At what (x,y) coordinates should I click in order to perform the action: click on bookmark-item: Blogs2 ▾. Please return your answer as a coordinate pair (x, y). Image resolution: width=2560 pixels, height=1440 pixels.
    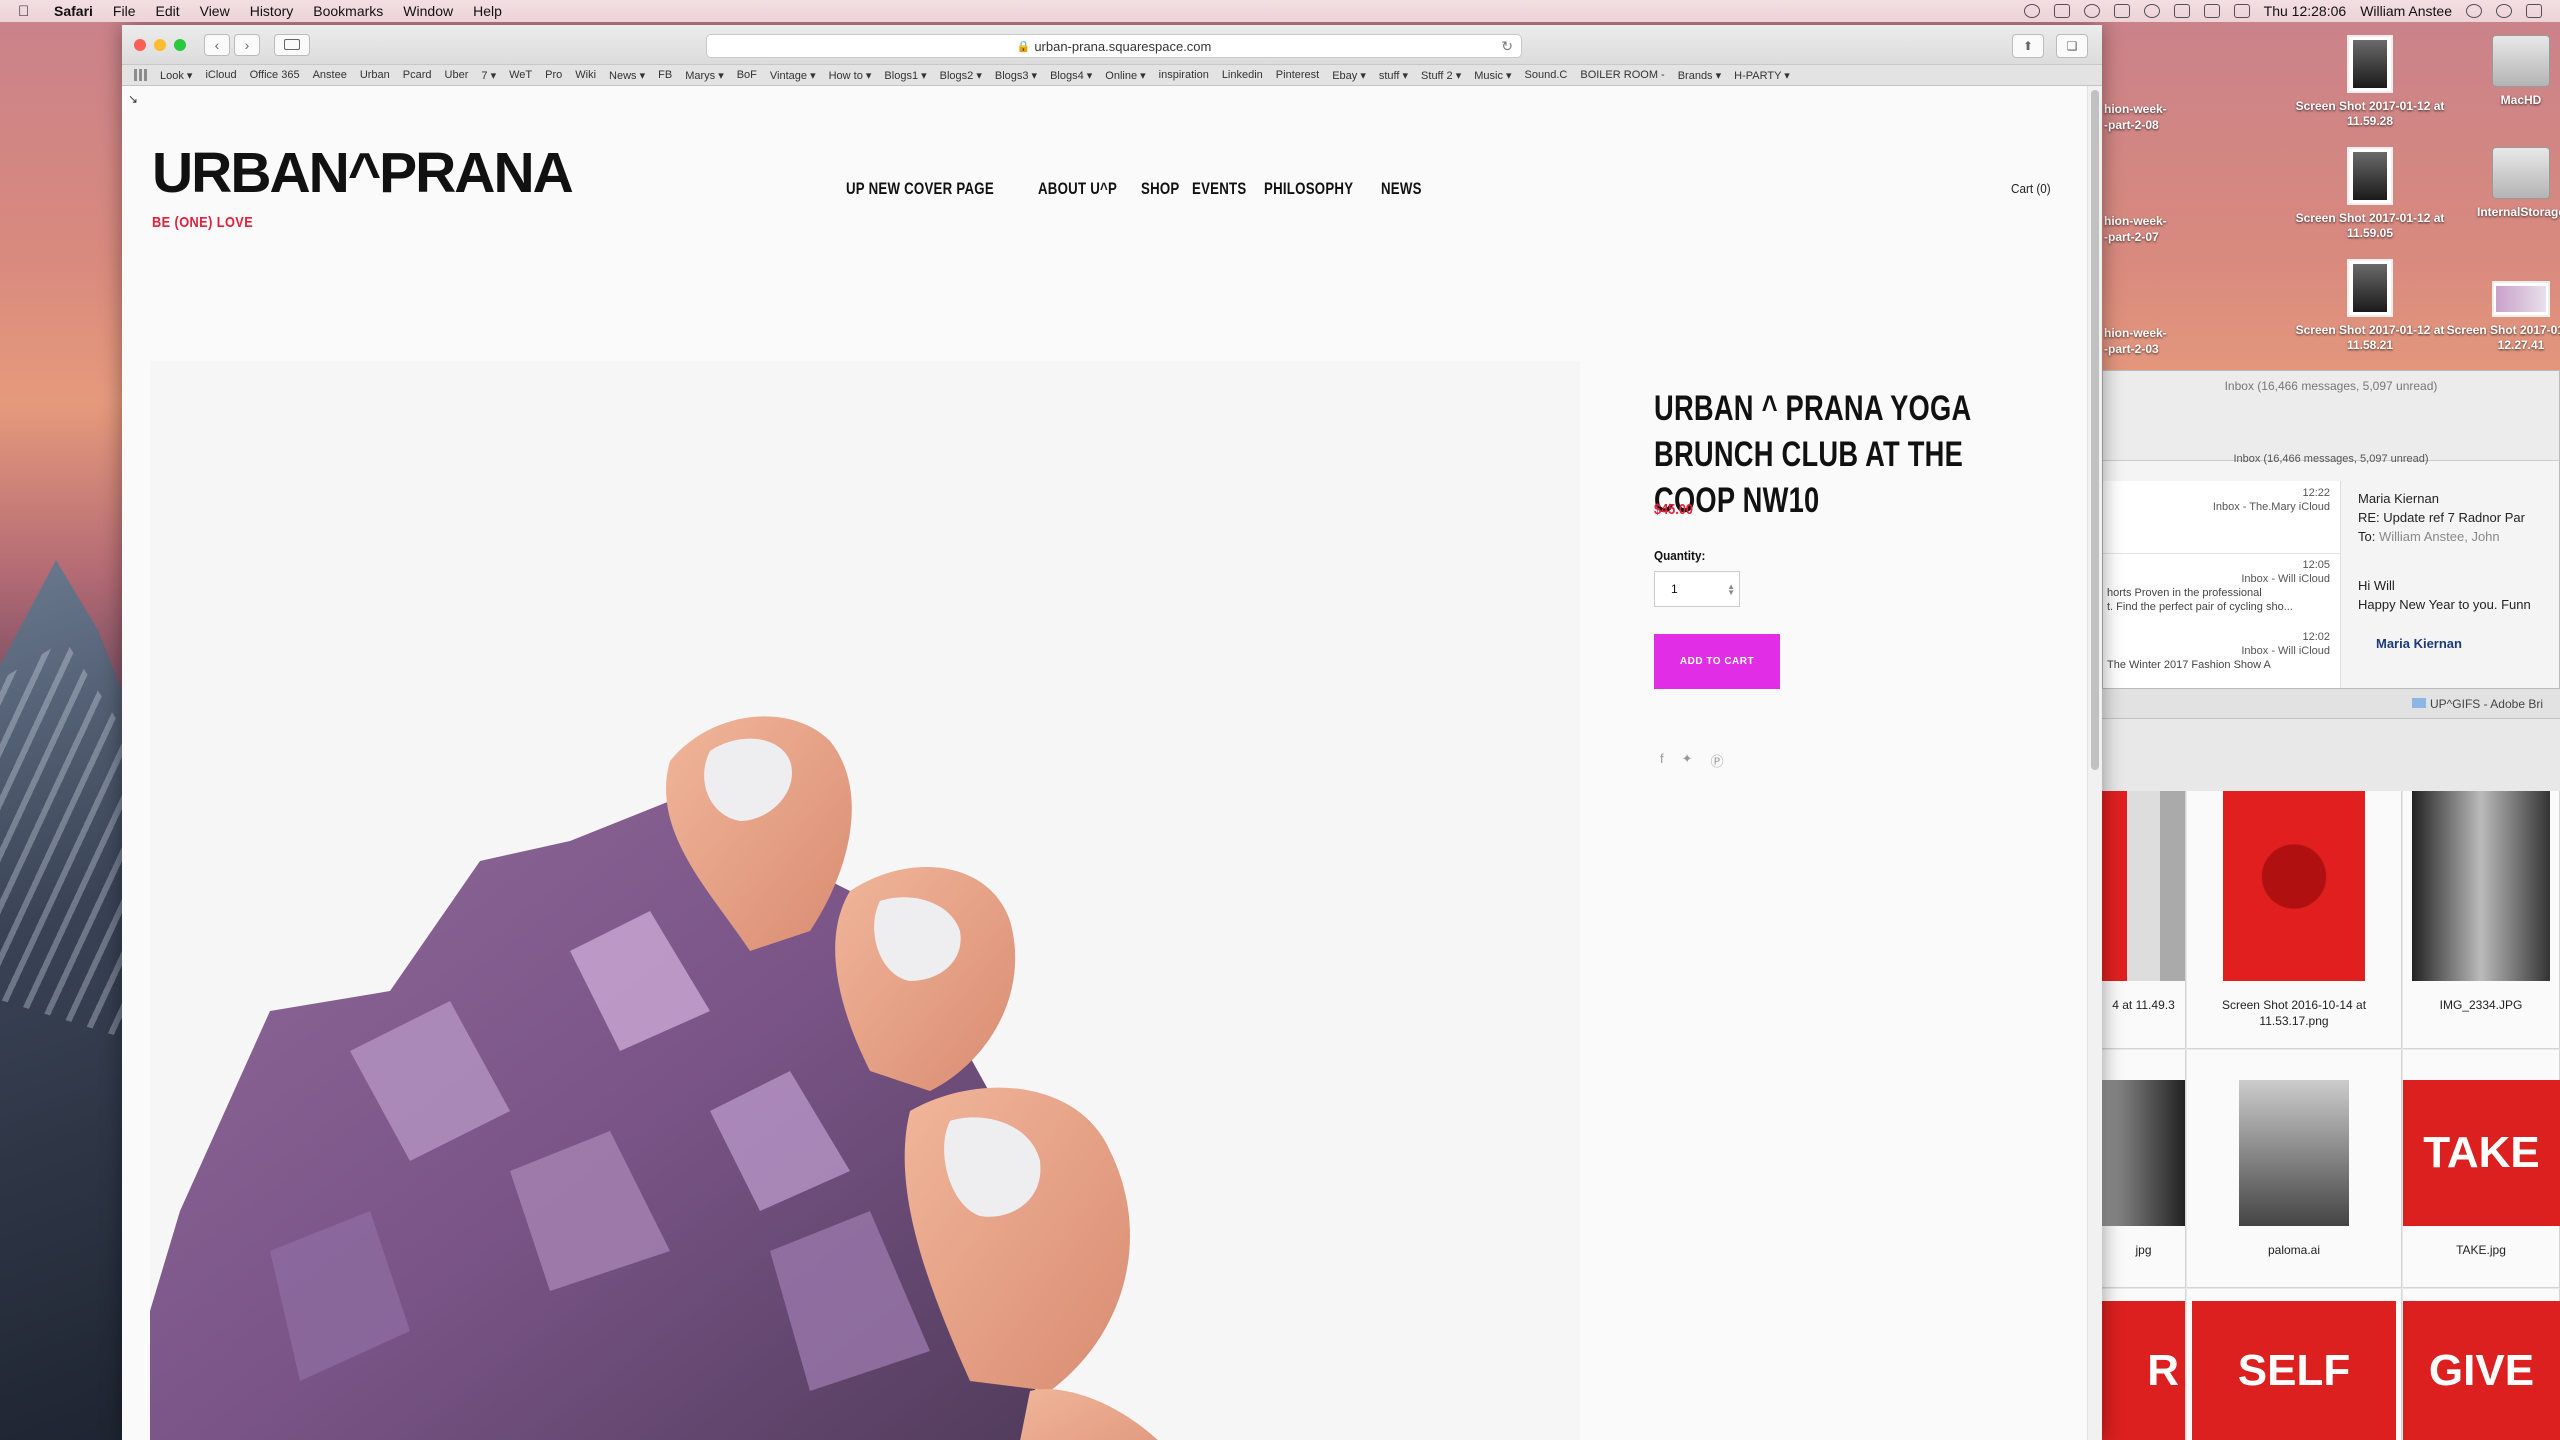
    Looking at the image, I should click on (961, 75).